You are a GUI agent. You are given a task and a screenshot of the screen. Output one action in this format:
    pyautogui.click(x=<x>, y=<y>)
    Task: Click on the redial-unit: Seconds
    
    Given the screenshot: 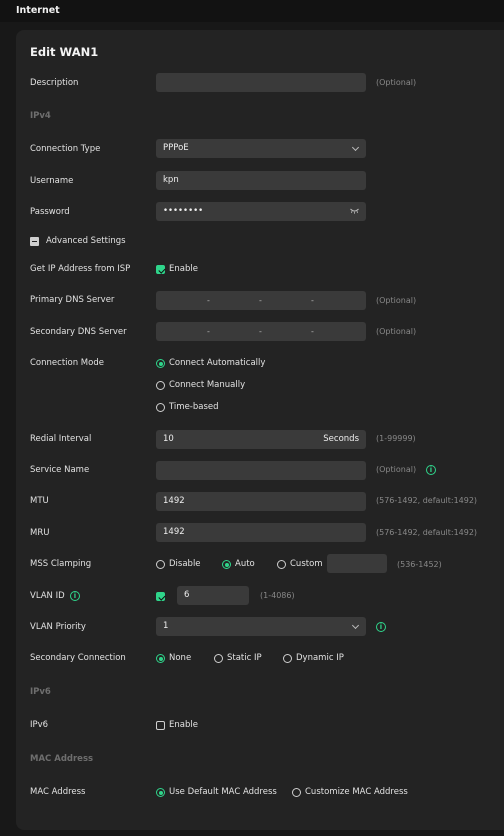 What is the action you would take?
    pyautogui.click(x=341, y=439)
    